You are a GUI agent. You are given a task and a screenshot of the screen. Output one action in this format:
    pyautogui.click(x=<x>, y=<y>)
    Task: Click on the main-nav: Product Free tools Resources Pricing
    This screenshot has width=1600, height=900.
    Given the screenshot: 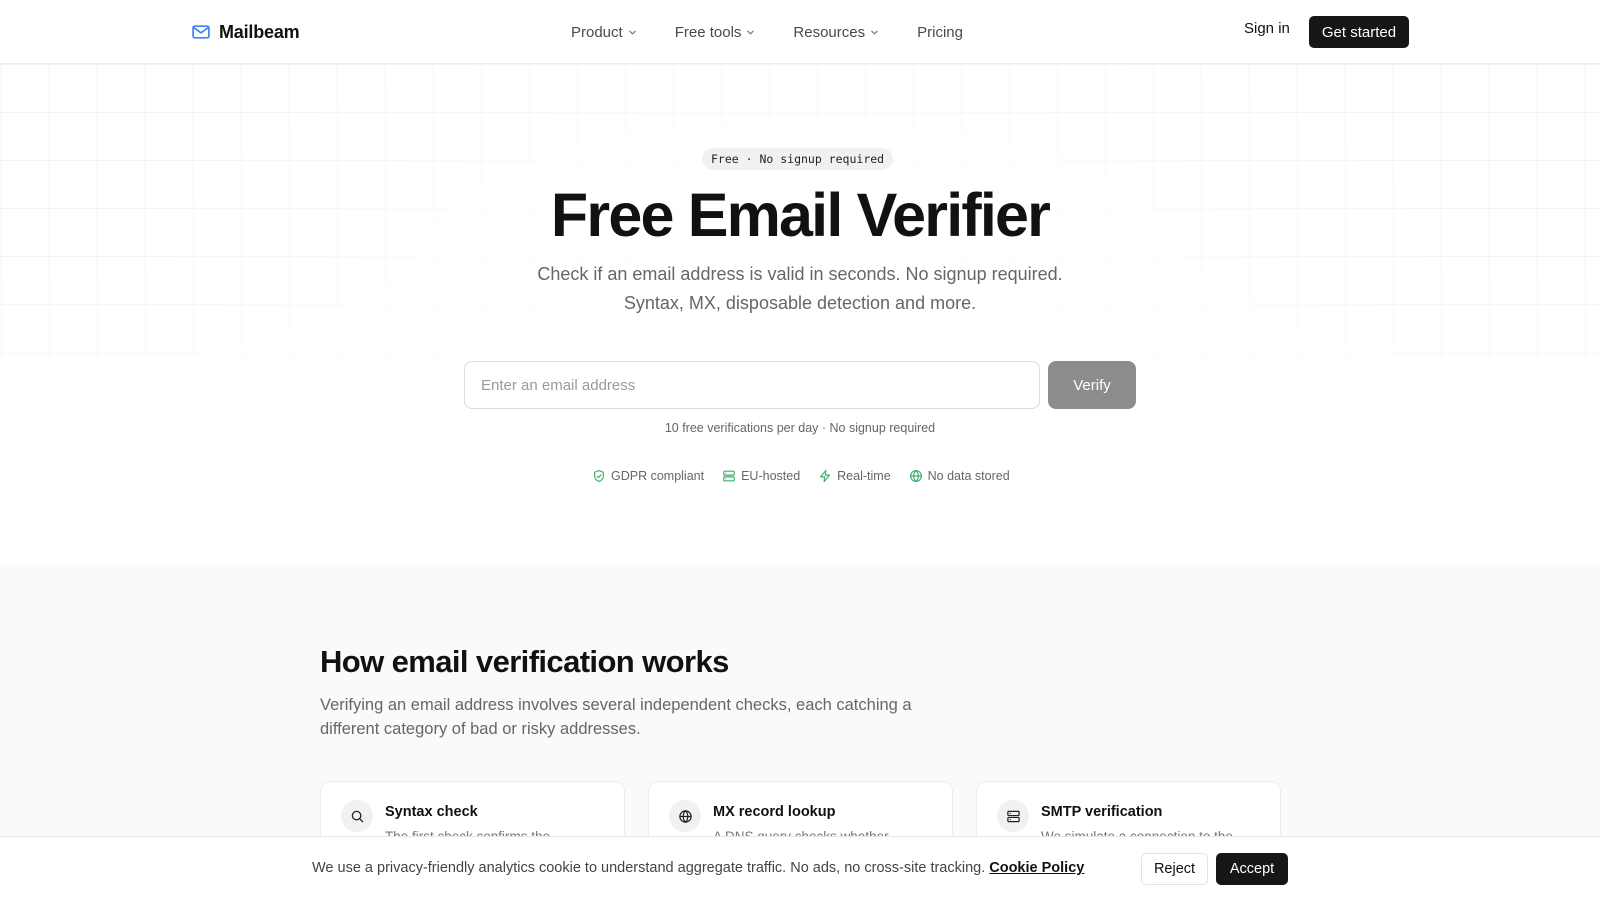 What is the action you would take?
    pyautogui.click(x=767, y=32)
    